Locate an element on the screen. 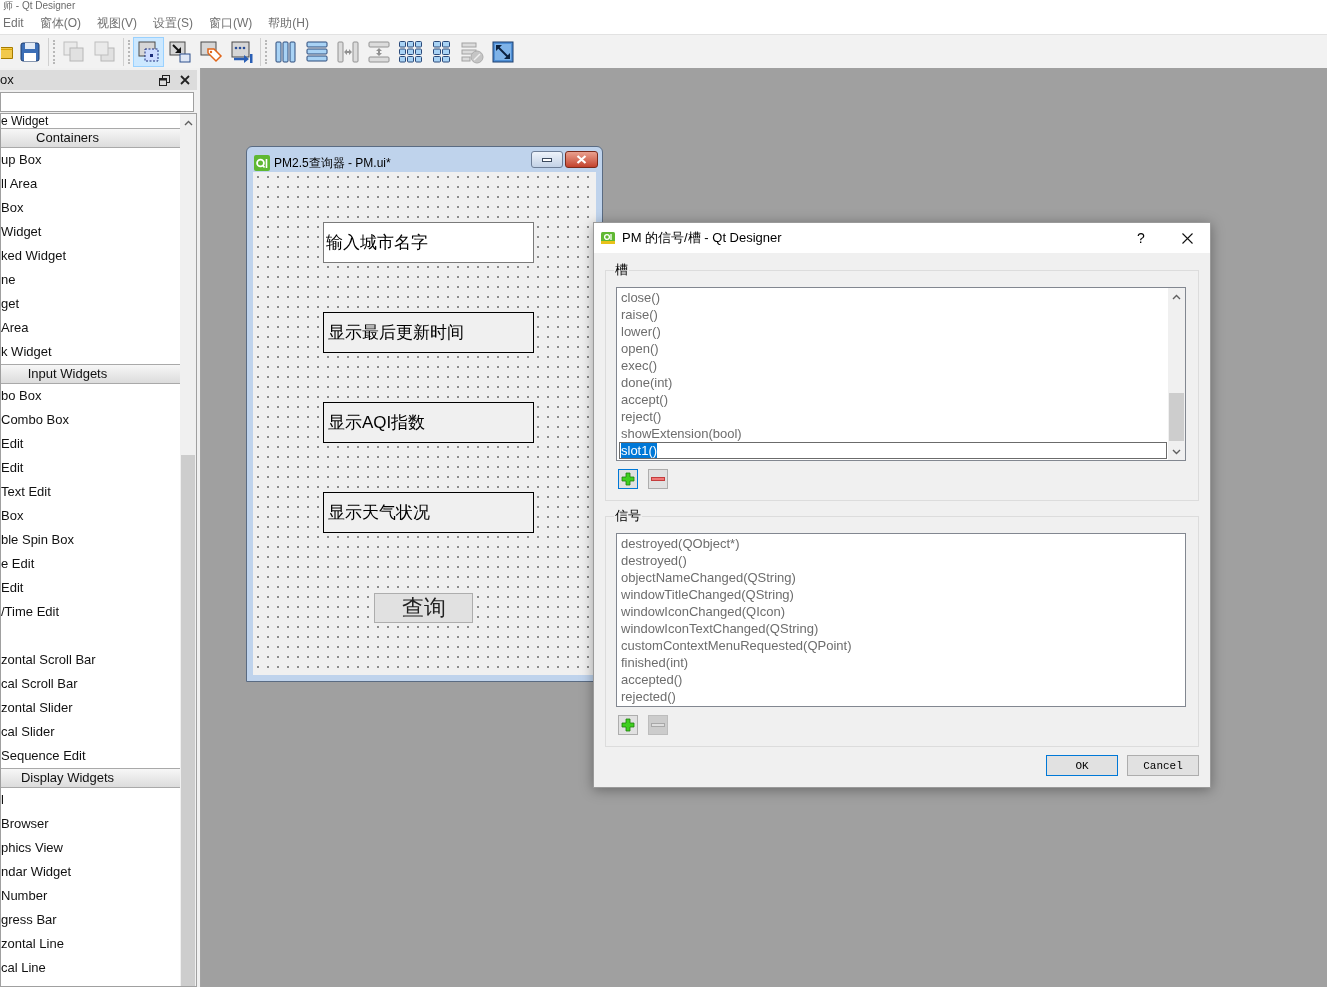 The image size is (1327, 987). text-label: 显示天气状况 is located at coordinates (428, 512).